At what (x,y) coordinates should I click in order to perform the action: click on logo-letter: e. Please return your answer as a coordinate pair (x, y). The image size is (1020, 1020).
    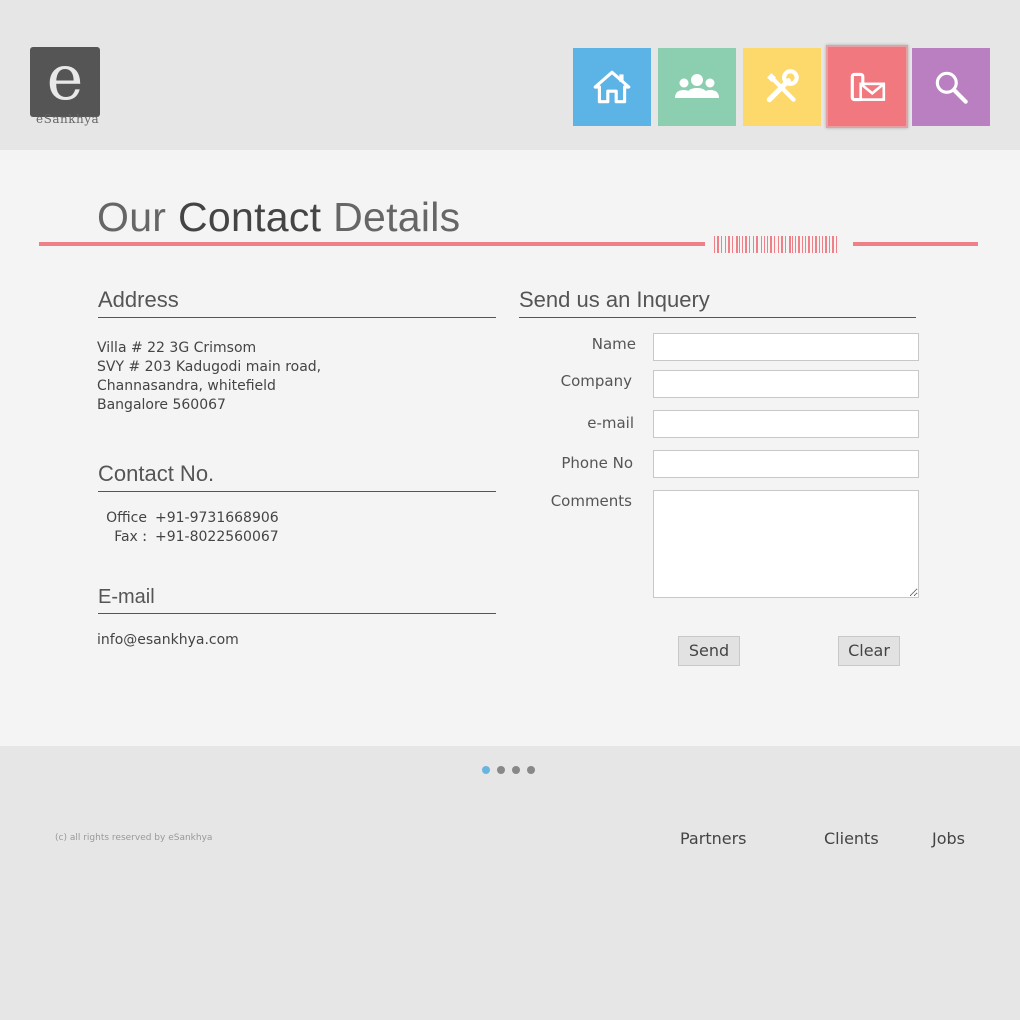
    Looking at the image, I should click on (65, 77).